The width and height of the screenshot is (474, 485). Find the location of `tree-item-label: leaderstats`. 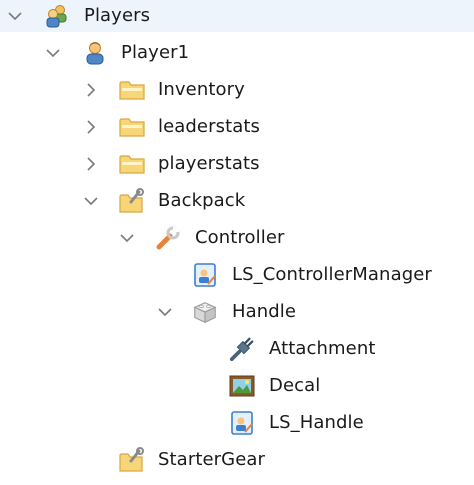

tree-item-label: leaderstats is located at coordinates (209, 126).